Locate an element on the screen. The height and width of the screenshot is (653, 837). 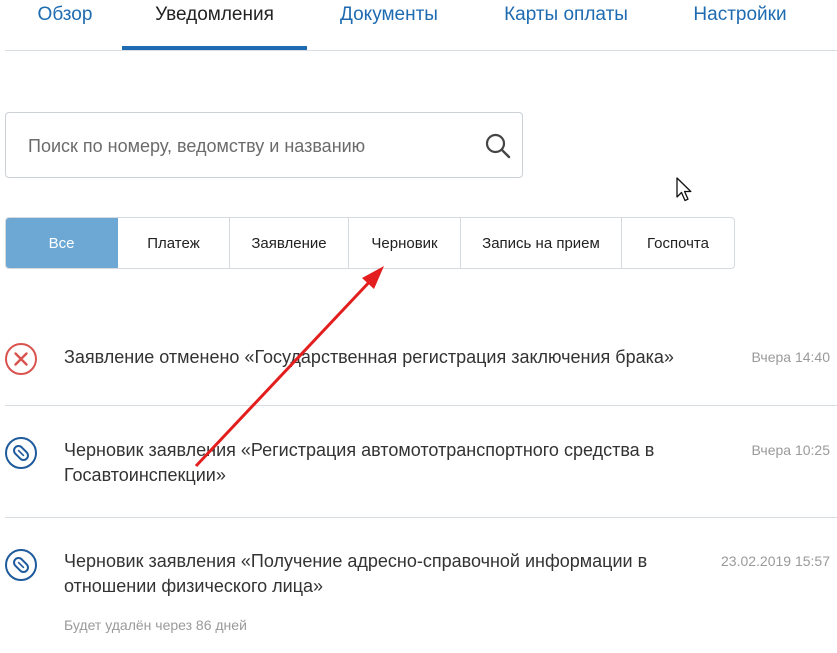
cancel-icon is located at coordinates (21, 359).